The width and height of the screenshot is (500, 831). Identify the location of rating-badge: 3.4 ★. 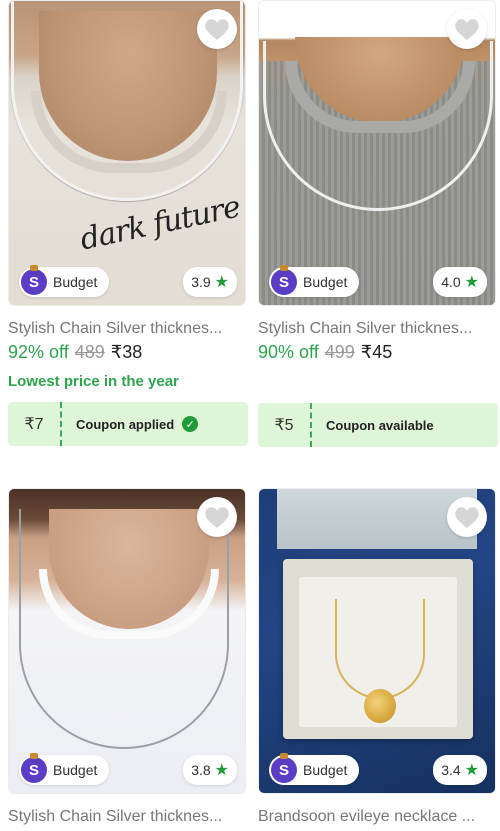
(460, 770).